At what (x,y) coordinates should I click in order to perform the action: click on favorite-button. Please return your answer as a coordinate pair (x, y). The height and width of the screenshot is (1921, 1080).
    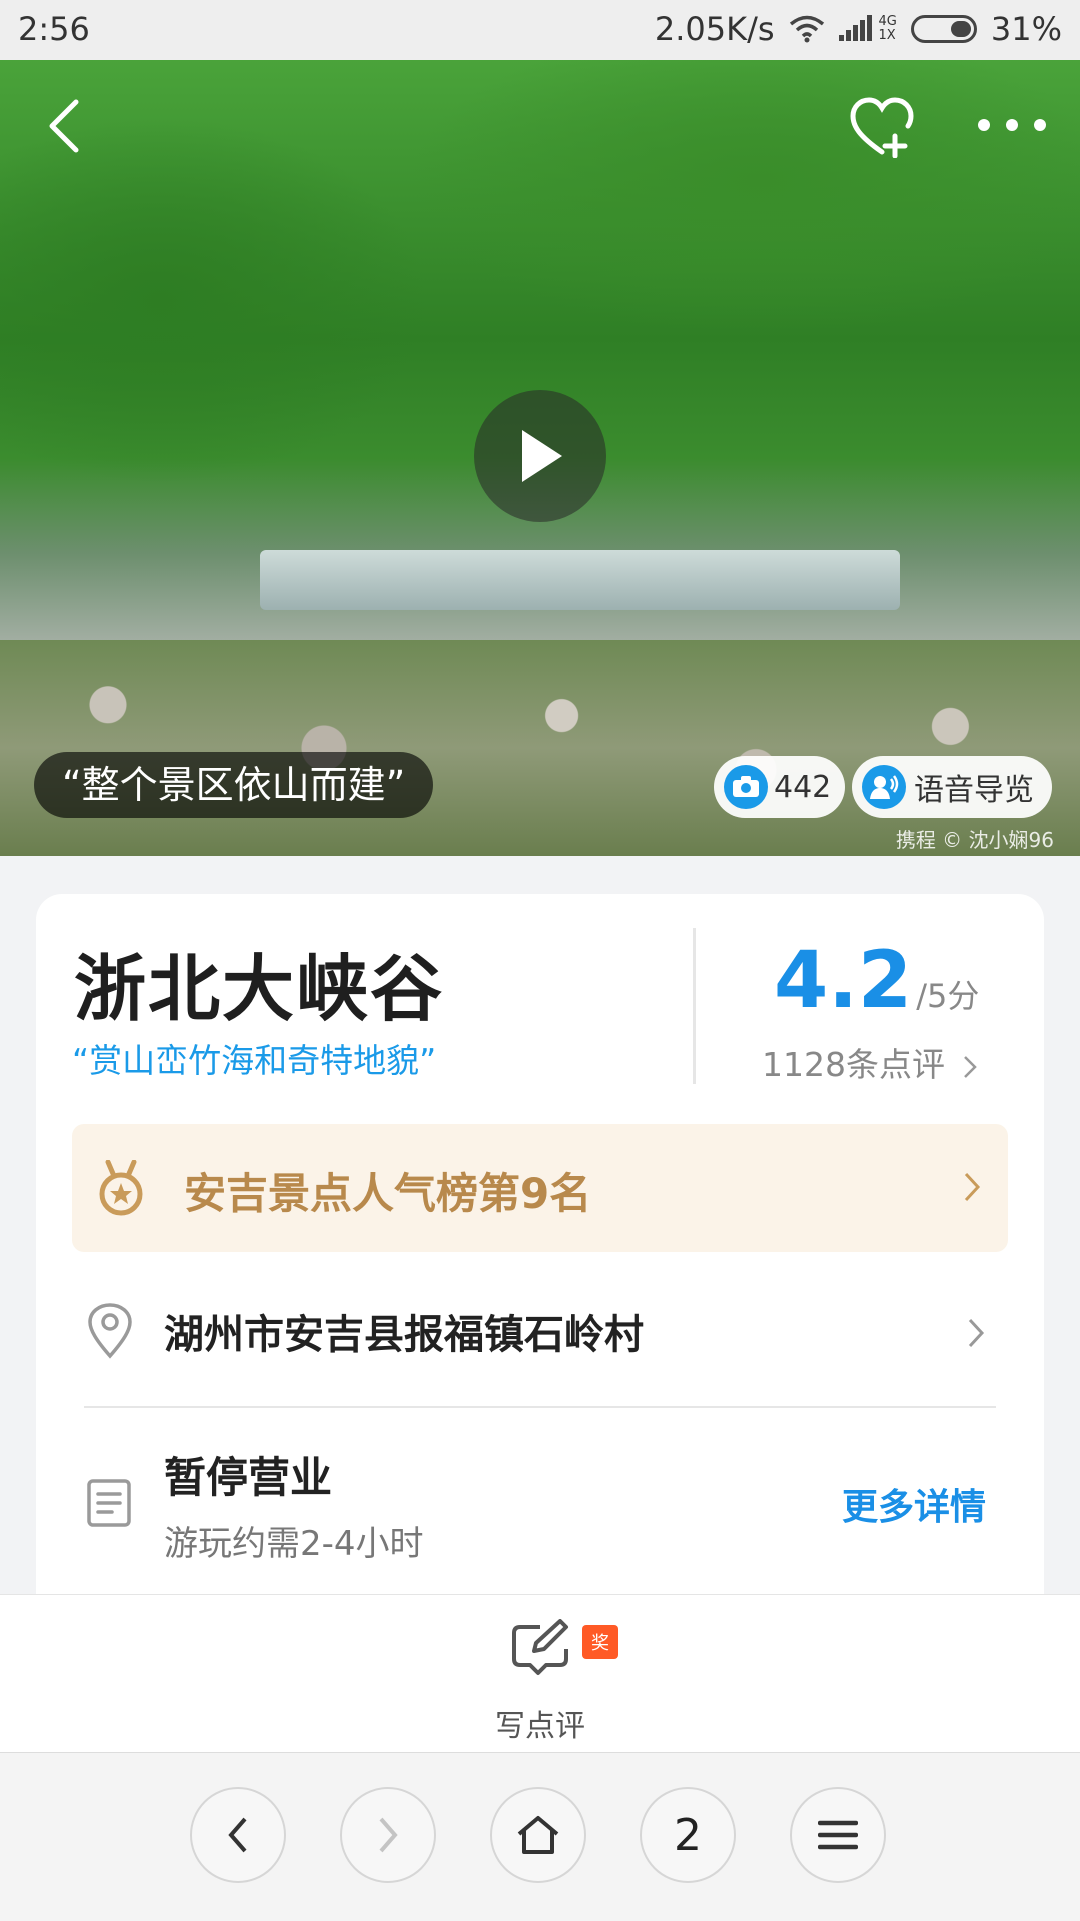
    Looking at the image, I should click on (882, 127).